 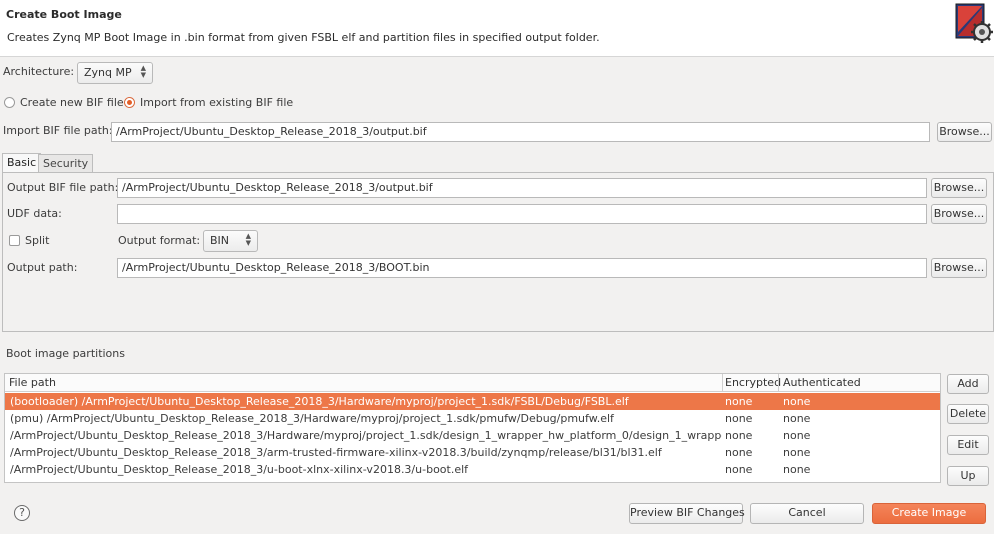 What do you see at coordinates (968, 414) in the screenshot?
I see `delete-partition-button: Delete` at bounding box center [968, 414].